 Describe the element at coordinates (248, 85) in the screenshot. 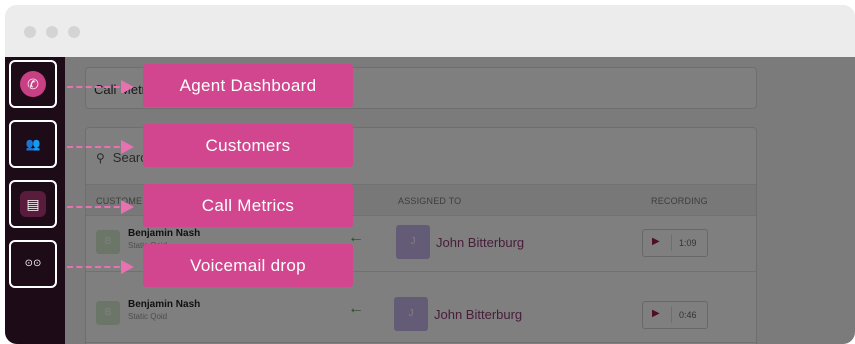

I see `callout-agent-dashboard: Agent Dashboard` at that location.